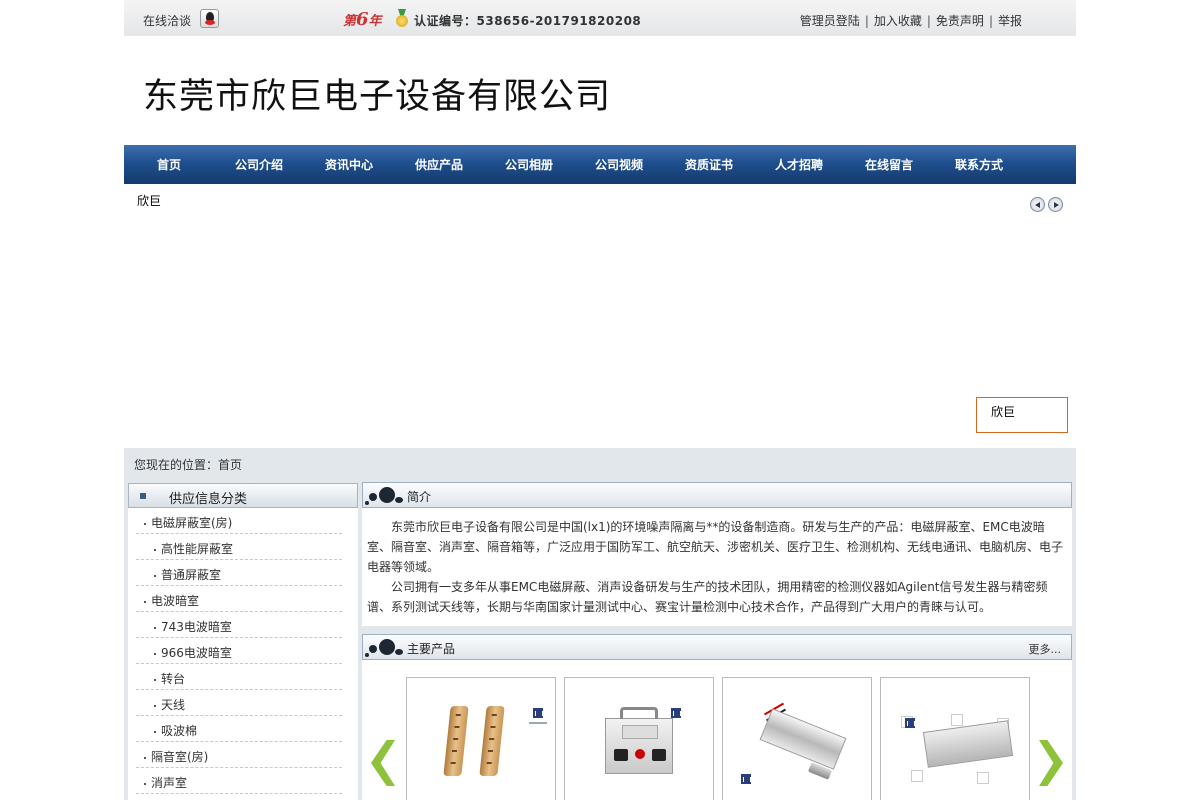 This screenshot has height=800, width=1200. What do you see at coordinates (196, 627) in the screenshot?
I see `category-label: 743电波暗室` at bounding box center [196, 627].